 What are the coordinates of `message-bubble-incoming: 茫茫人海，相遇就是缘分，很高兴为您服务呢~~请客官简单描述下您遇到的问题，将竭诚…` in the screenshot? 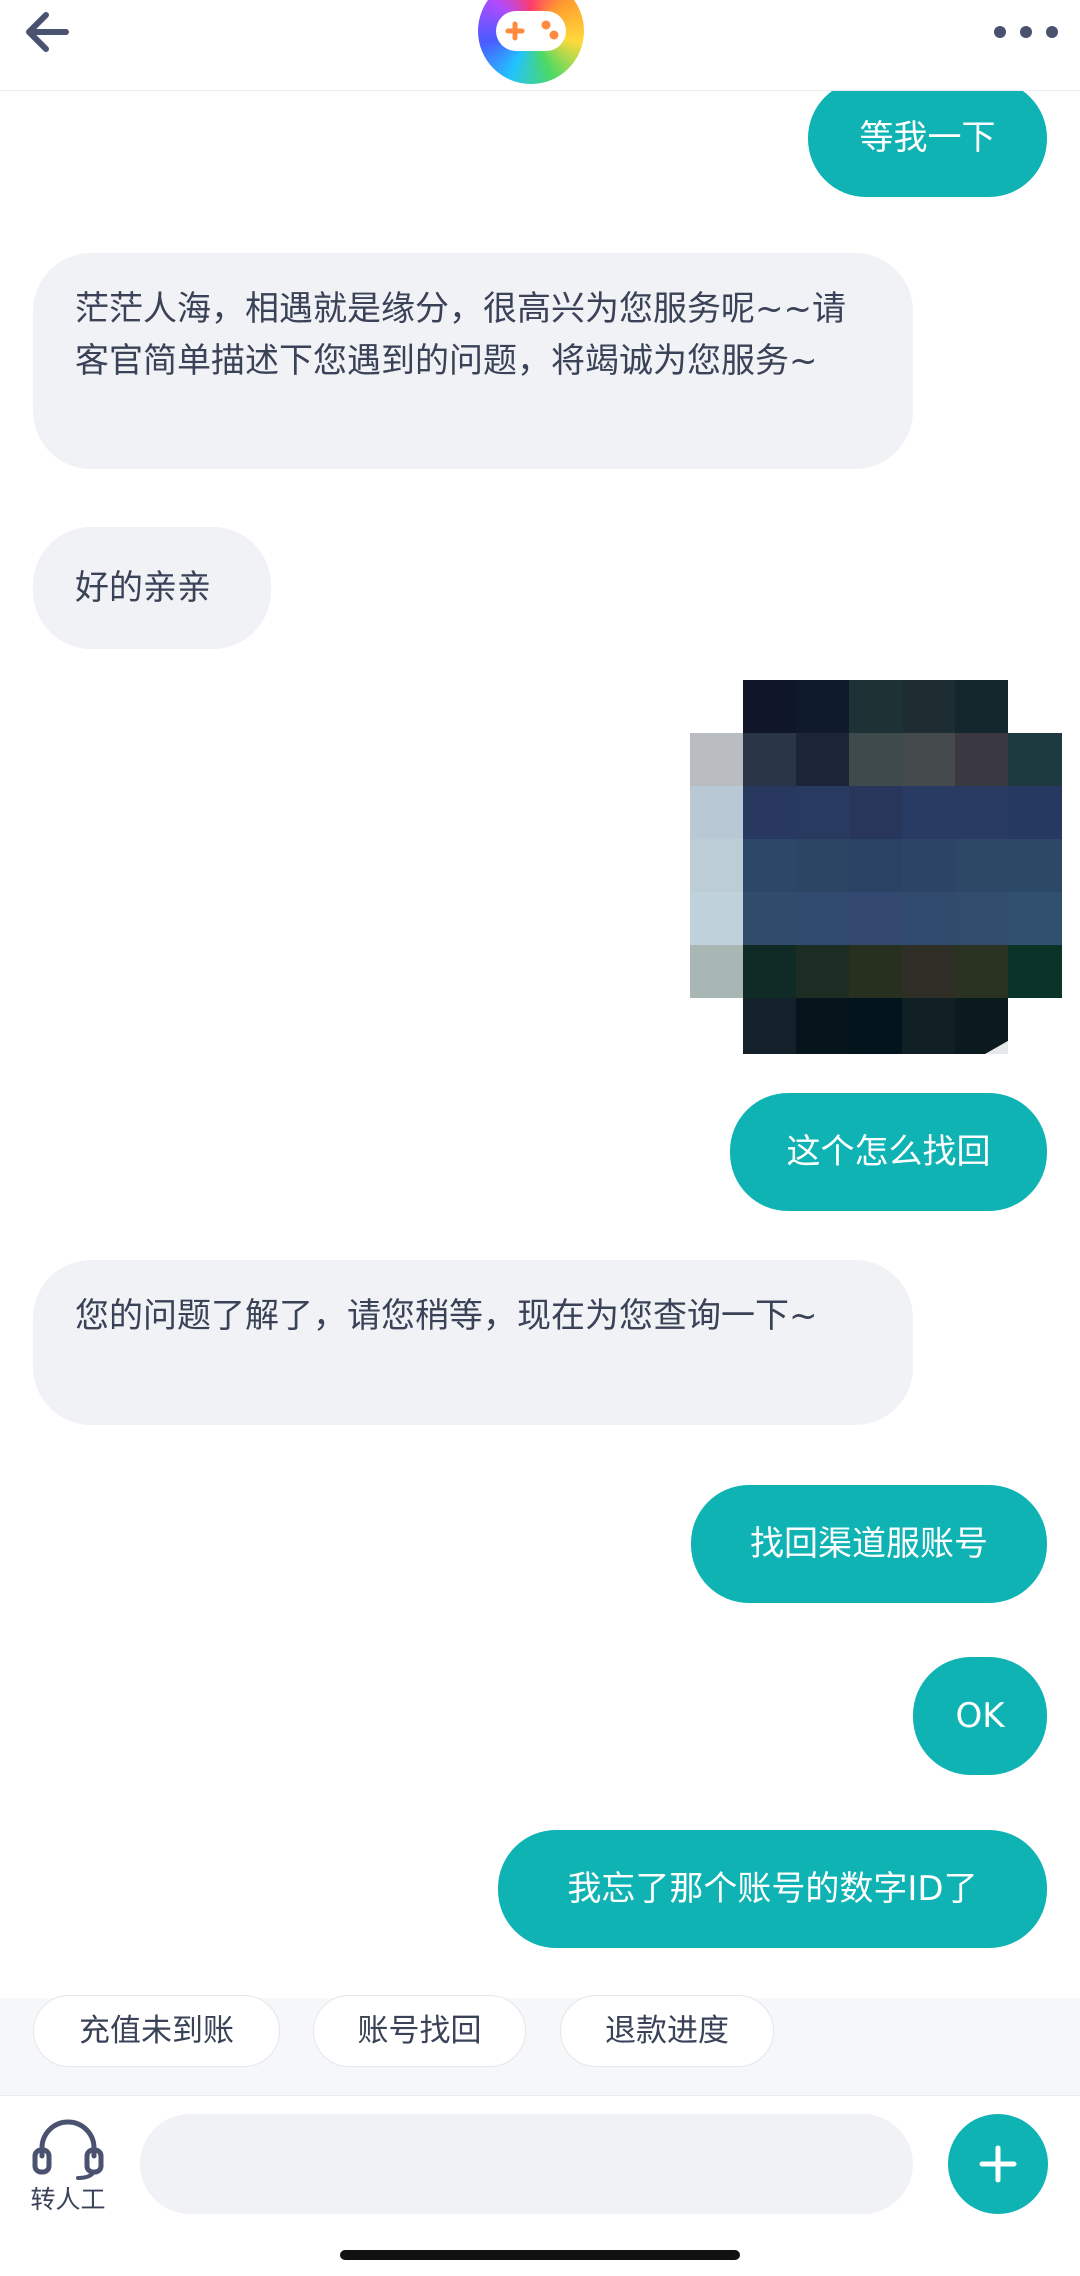 It's located at (473, 361).